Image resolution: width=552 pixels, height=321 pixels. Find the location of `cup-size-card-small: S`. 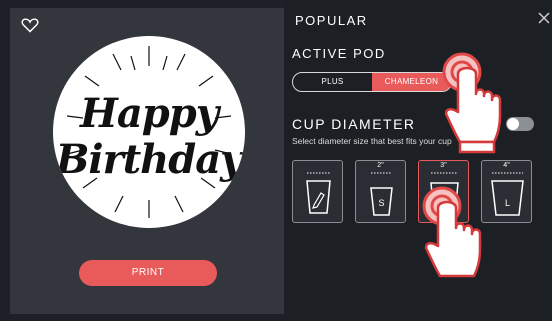

cup-size-card-small: S is located at coordinates (380, 191).